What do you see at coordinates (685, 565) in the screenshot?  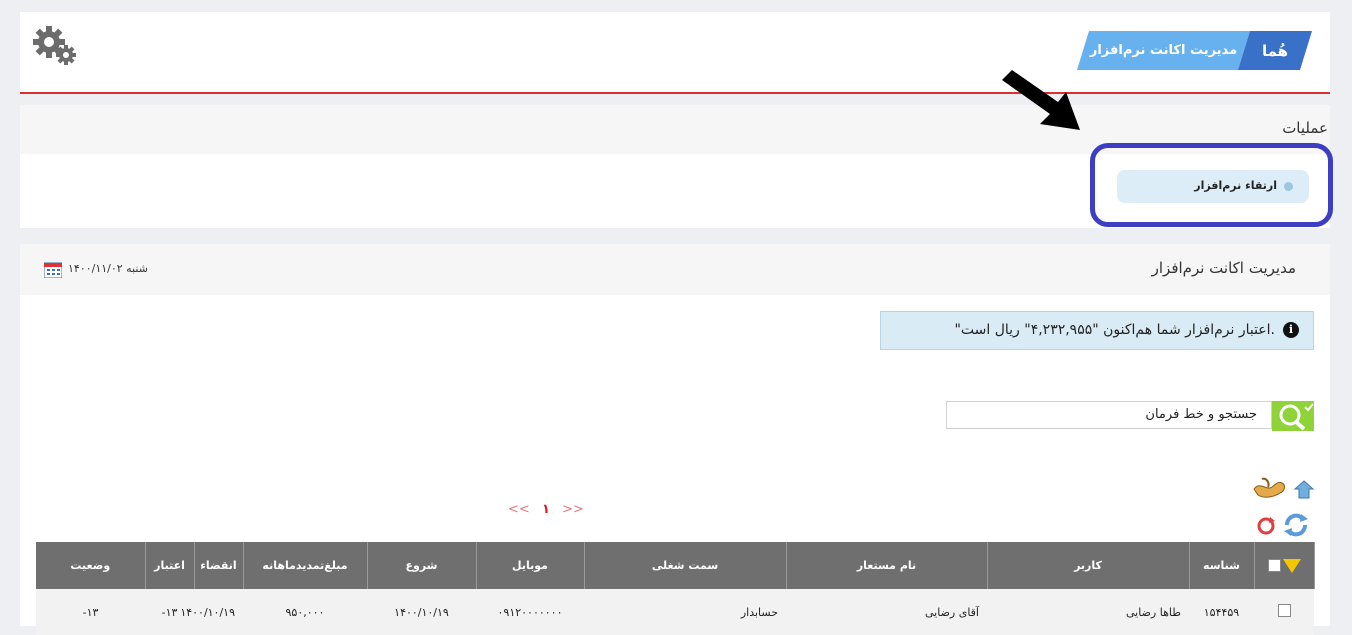 I see `column-header-job: سمت شغلی` at bounding box center [685, 565].